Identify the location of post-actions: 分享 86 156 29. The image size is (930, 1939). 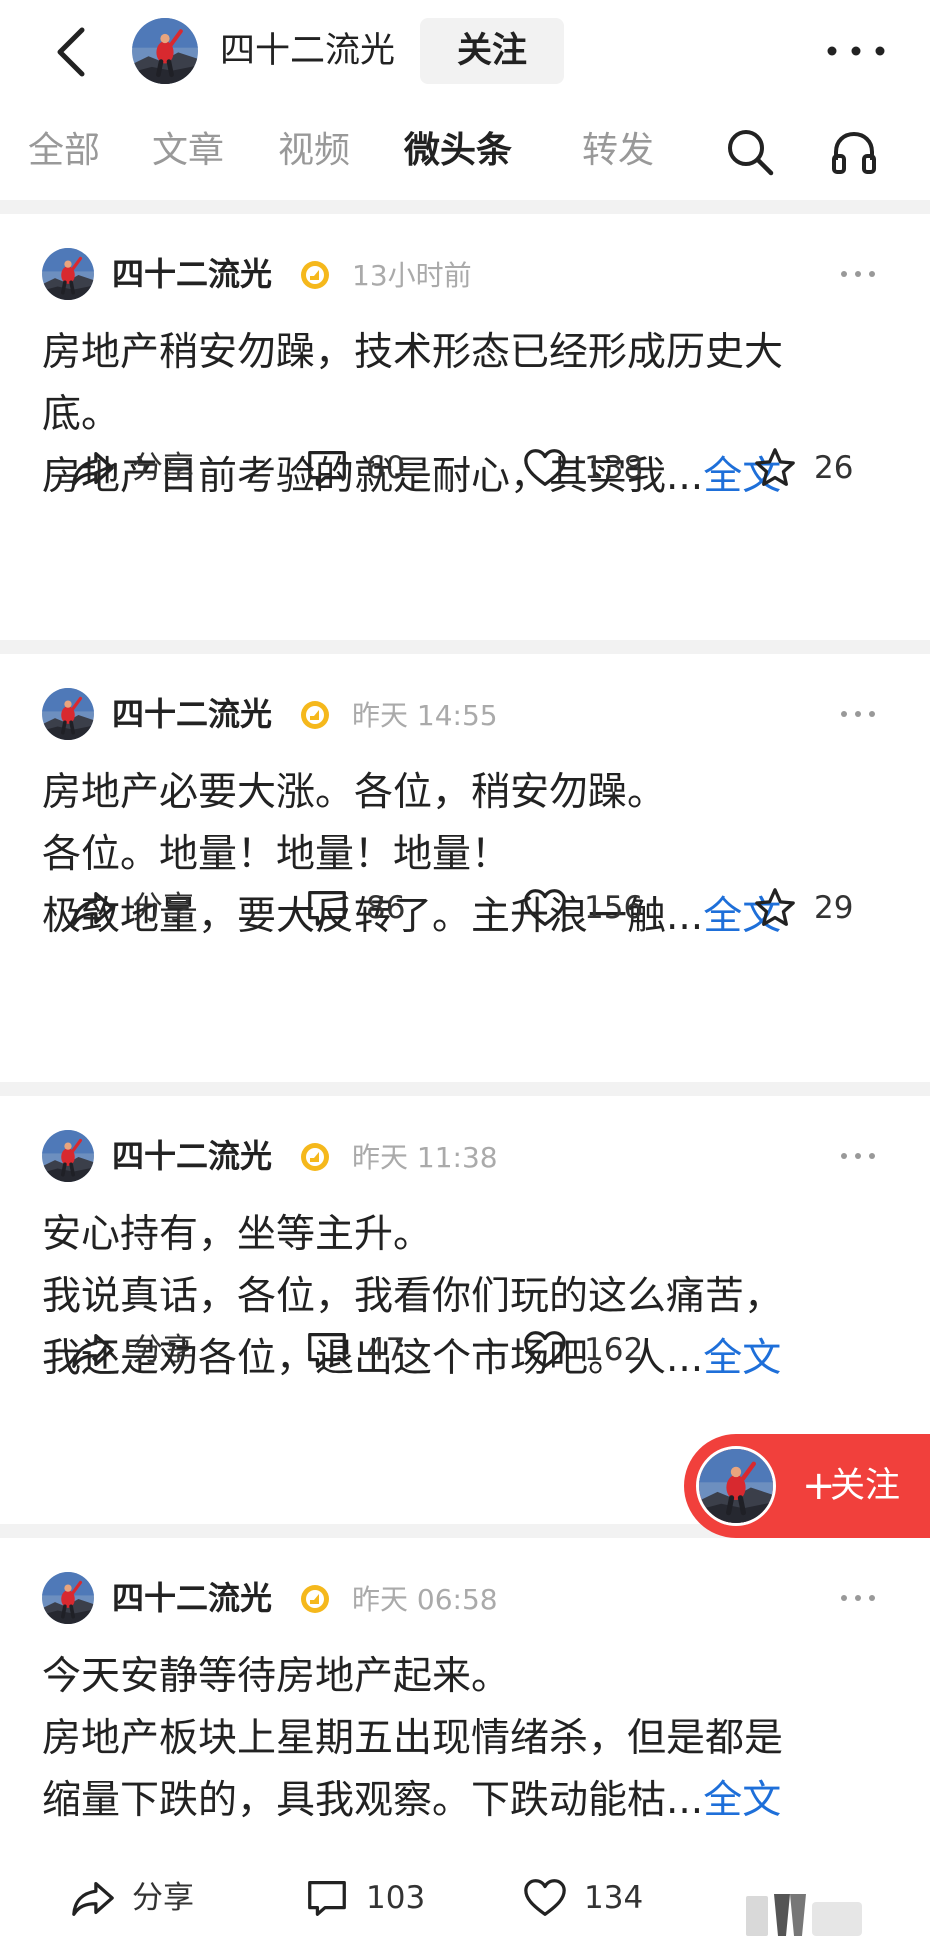
(465, 908).